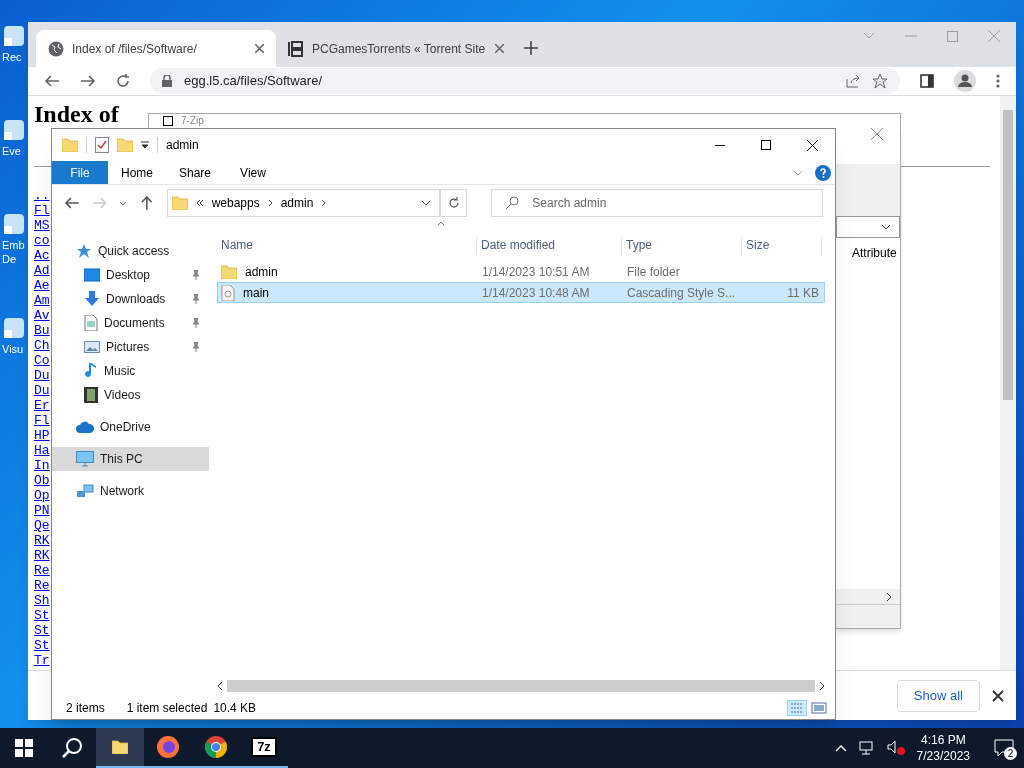 This screenshot has width=1024, height=768. I want to click on file-link: Qe, so click(42, 525).